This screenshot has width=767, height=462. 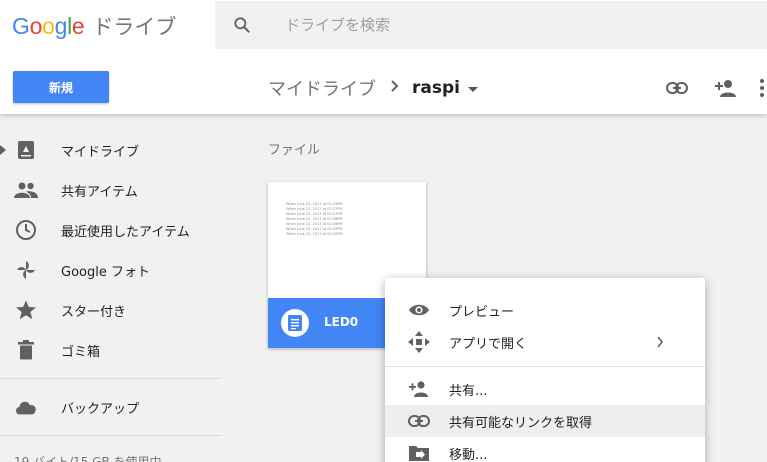 I want to click on link-icon, so click(x=419, y=421).